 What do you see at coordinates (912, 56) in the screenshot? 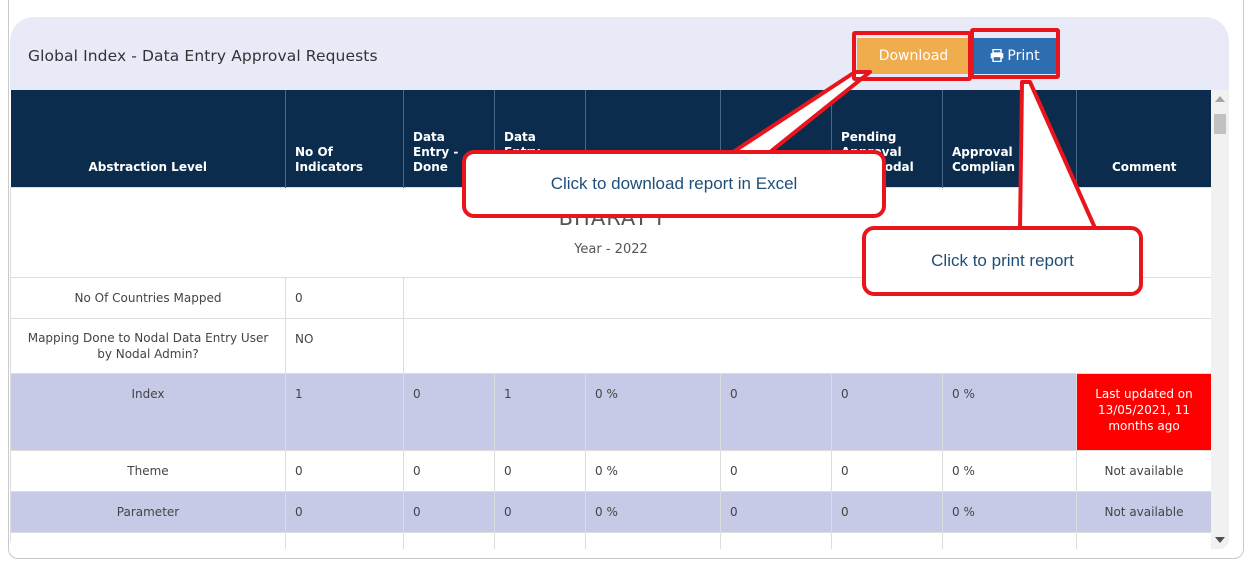
I see `download-highlight-box` at bounding box center [912, 56].